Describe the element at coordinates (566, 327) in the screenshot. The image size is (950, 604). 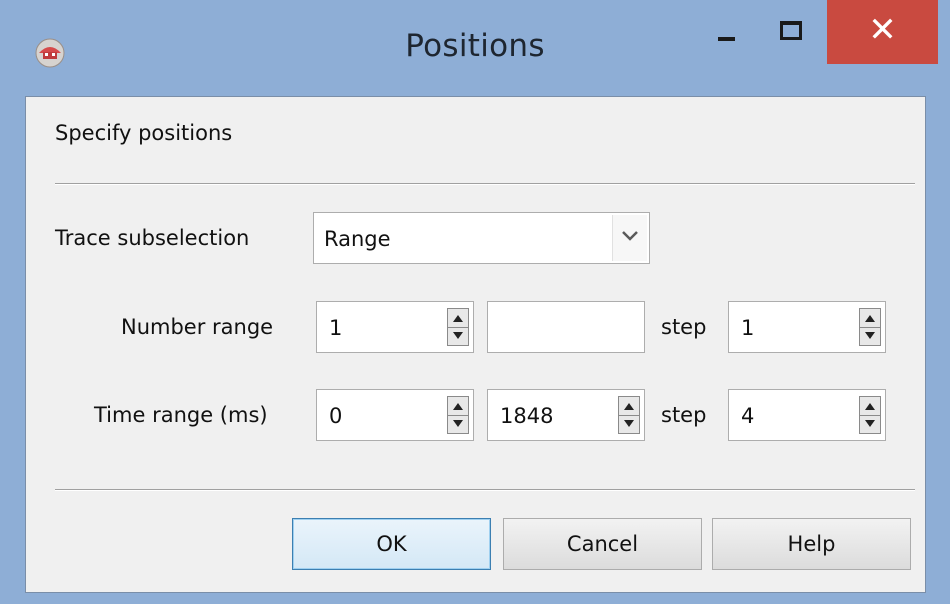
I see `number-range-to-field` at that location.